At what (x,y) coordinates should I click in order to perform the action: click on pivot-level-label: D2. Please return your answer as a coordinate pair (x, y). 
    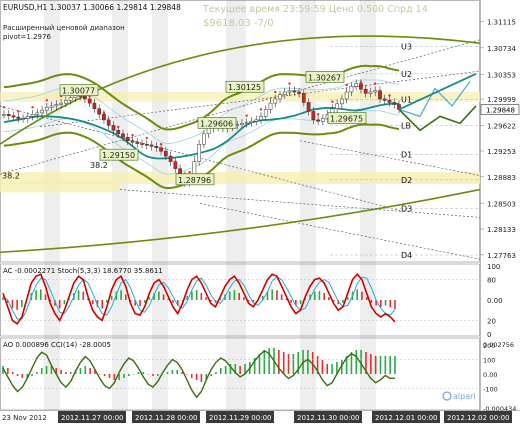
    Looking at the image, I should click on (406, 180).